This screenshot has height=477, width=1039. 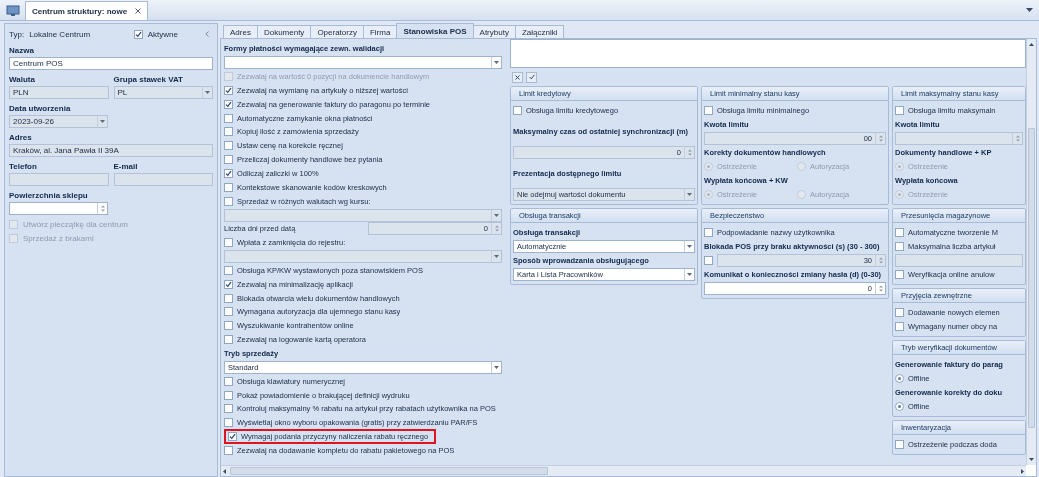 What do you see at coordinates (240, 31) in the screenshot?
I see `tab: Adres` at bounding box center [240, 31].